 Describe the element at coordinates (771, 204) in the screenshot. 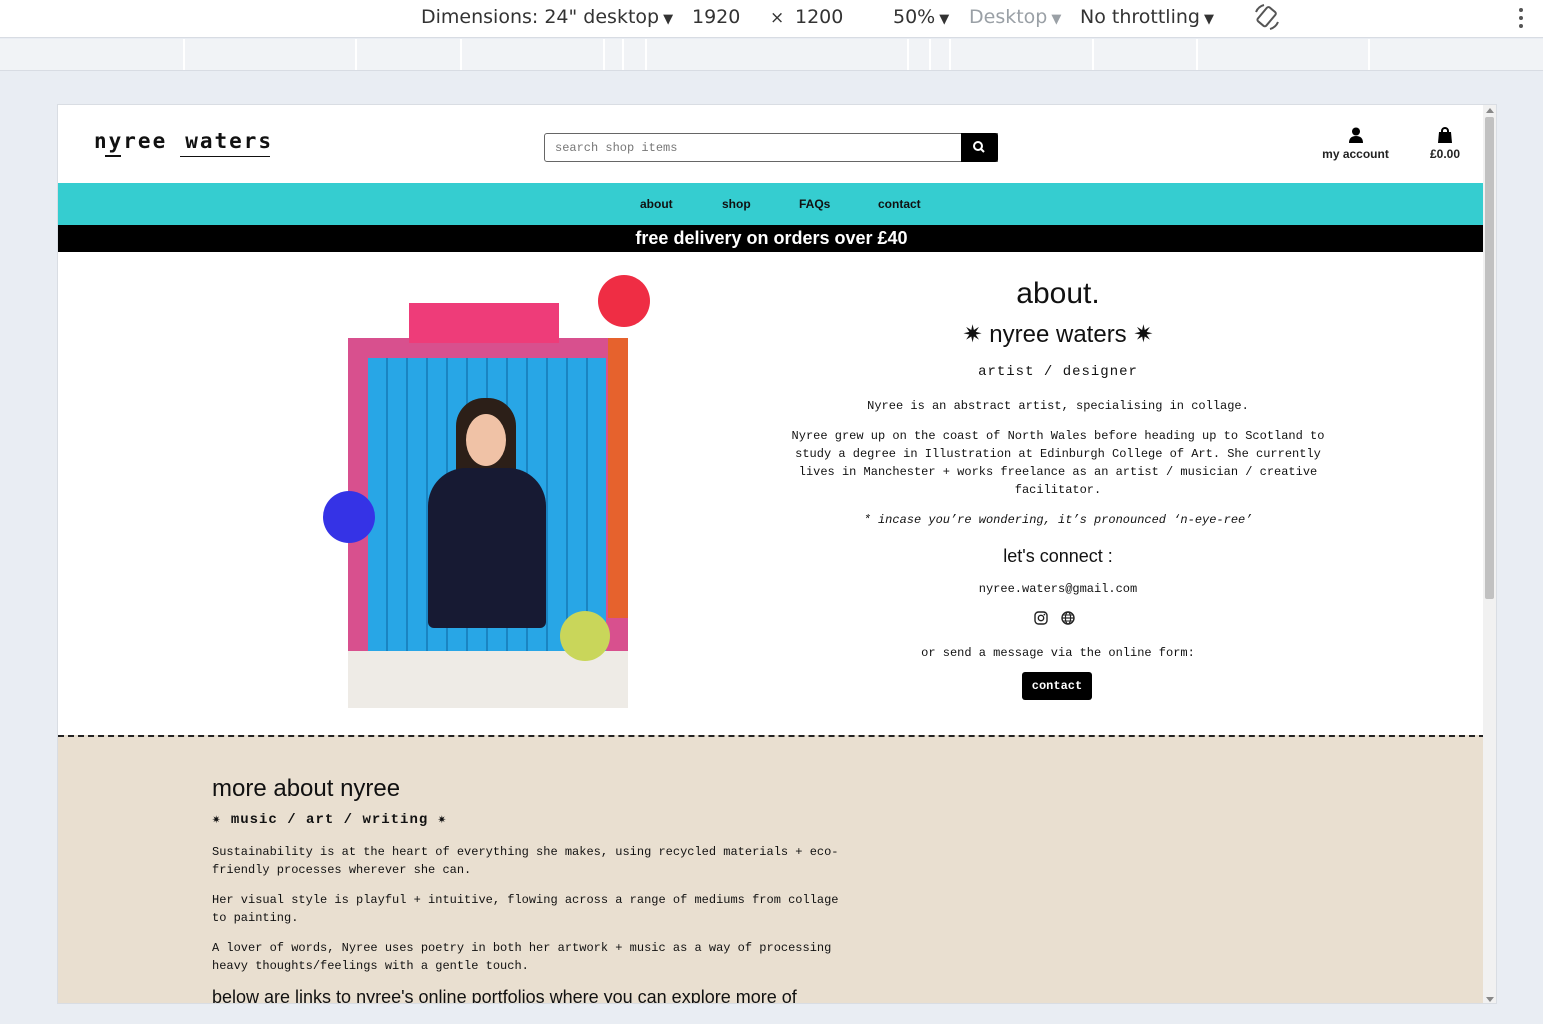

I see `main-nav: about shop FAQs contact` at that location.